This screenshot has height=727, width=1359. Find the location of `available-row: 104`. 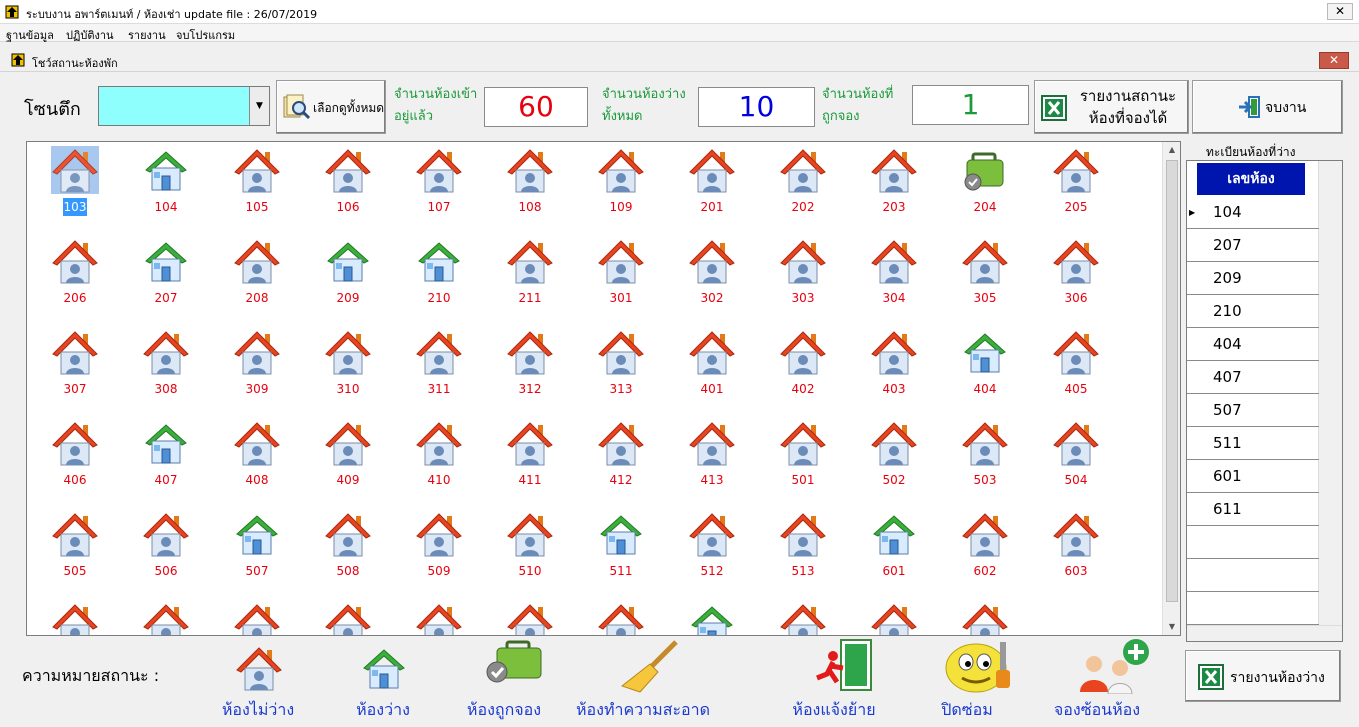

available-row: 104 is located at coordinates (1258, 212).